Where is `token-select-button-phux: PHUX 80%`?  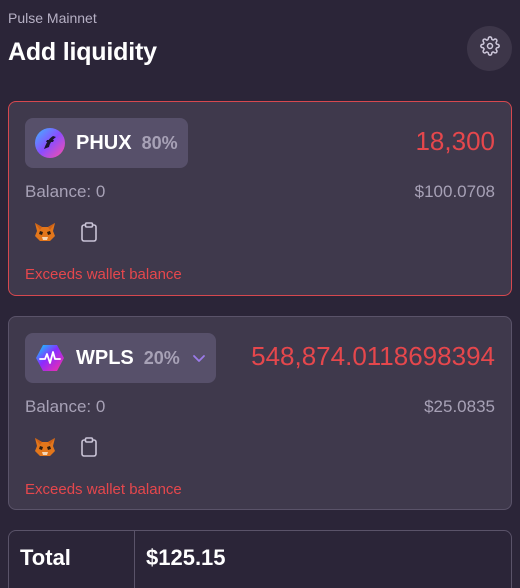
token-select-button-phux: PHUX 80% is located at coordinates (106, 143).